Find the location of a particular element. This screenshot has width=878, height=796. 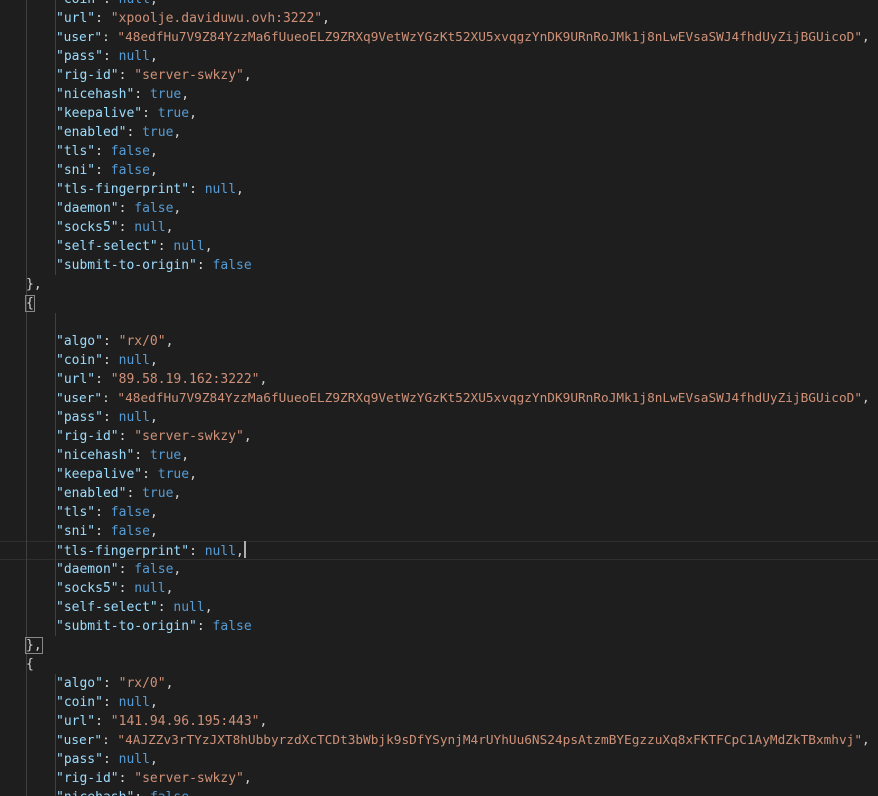

json-key: "sni" is located at coordinates (76, 531).